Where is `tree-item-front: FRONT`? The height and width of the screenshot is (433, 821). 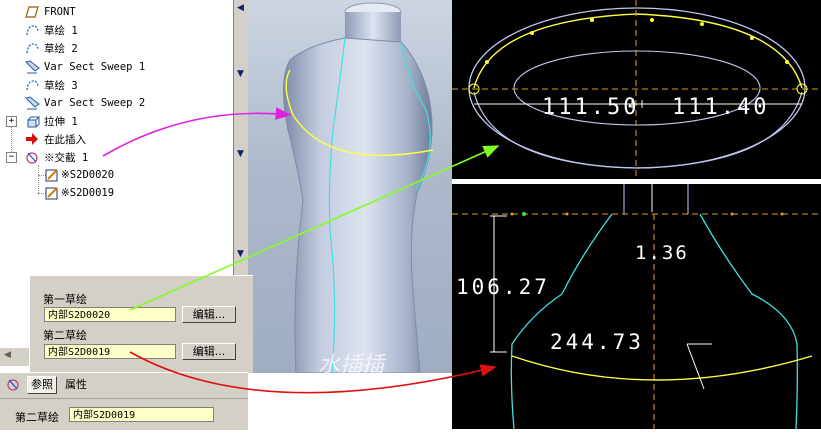
tree-item-front: FRONT is located at coordinates (50, 12).